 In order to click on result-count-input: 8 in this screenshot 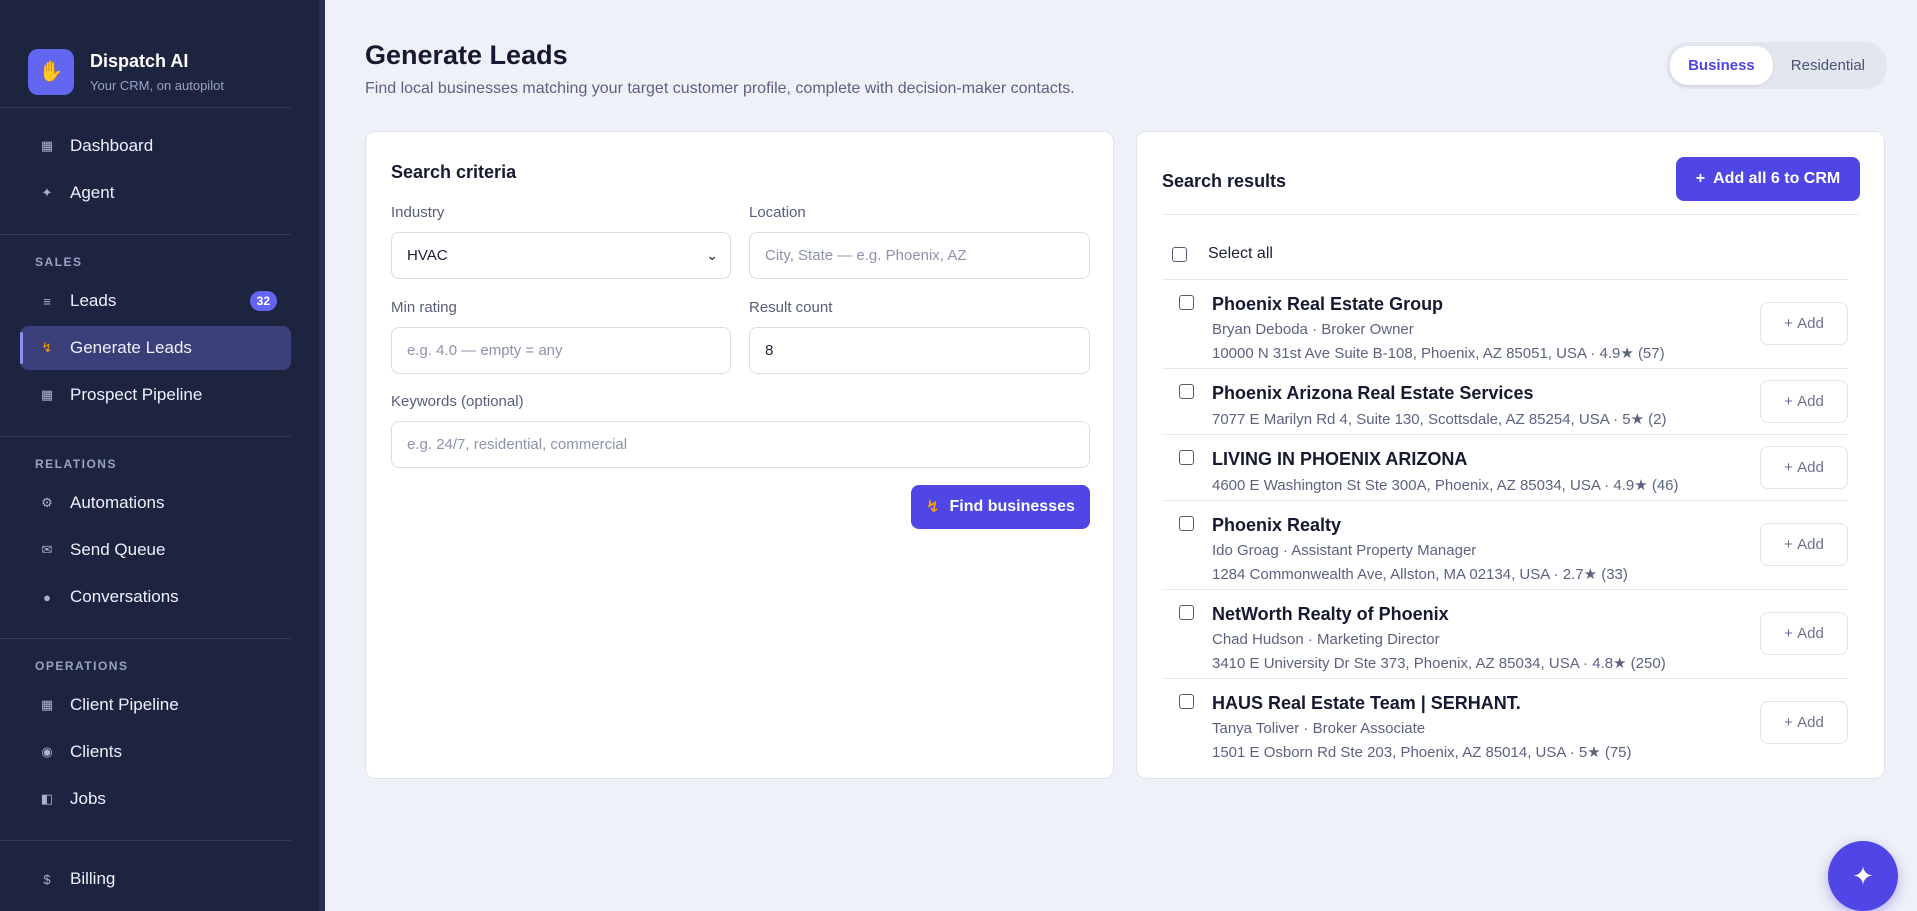, I will do `click(919, 350)`.